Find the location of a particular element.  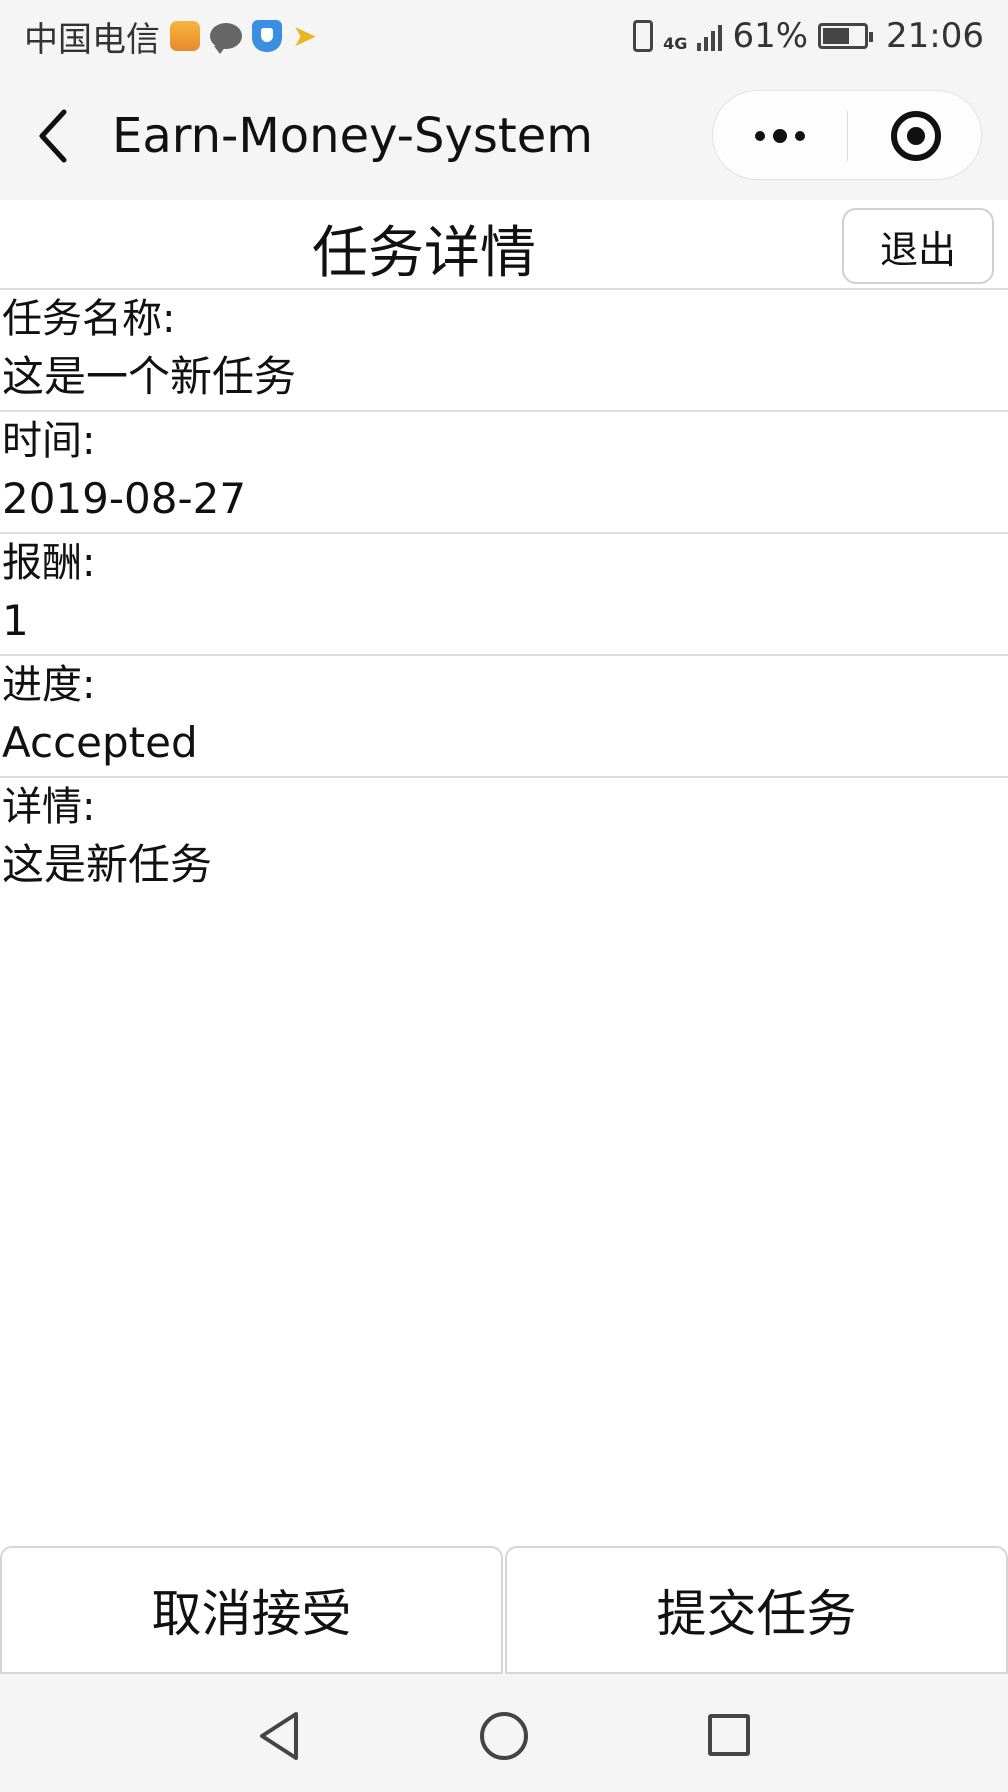

clock: 21:06 is located at coordinates (935, 36).